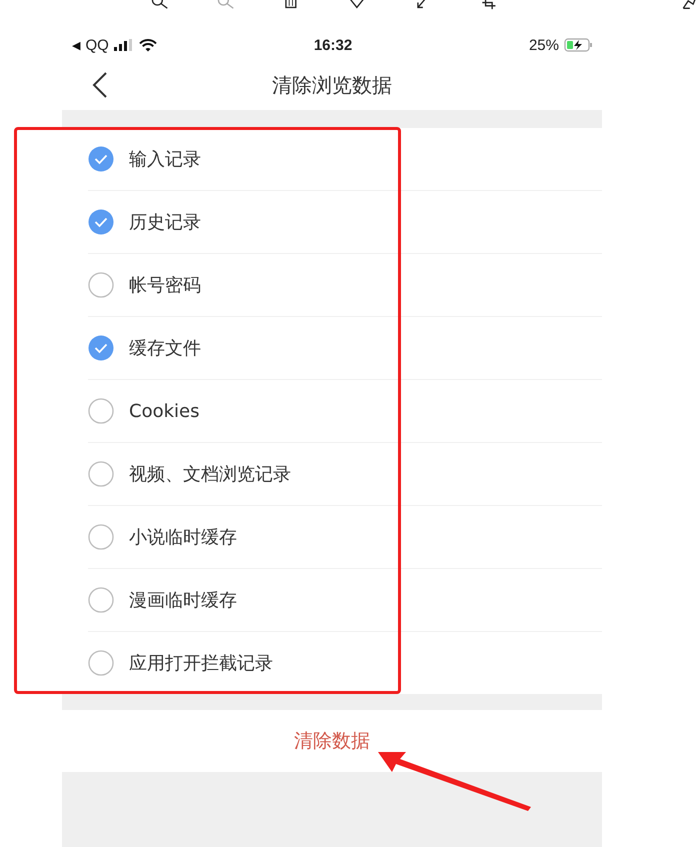 The image size is (700, 847). Describe the element at coordinates (164, 411) in the screenshot. I see `option-label: Cookies` at that location.